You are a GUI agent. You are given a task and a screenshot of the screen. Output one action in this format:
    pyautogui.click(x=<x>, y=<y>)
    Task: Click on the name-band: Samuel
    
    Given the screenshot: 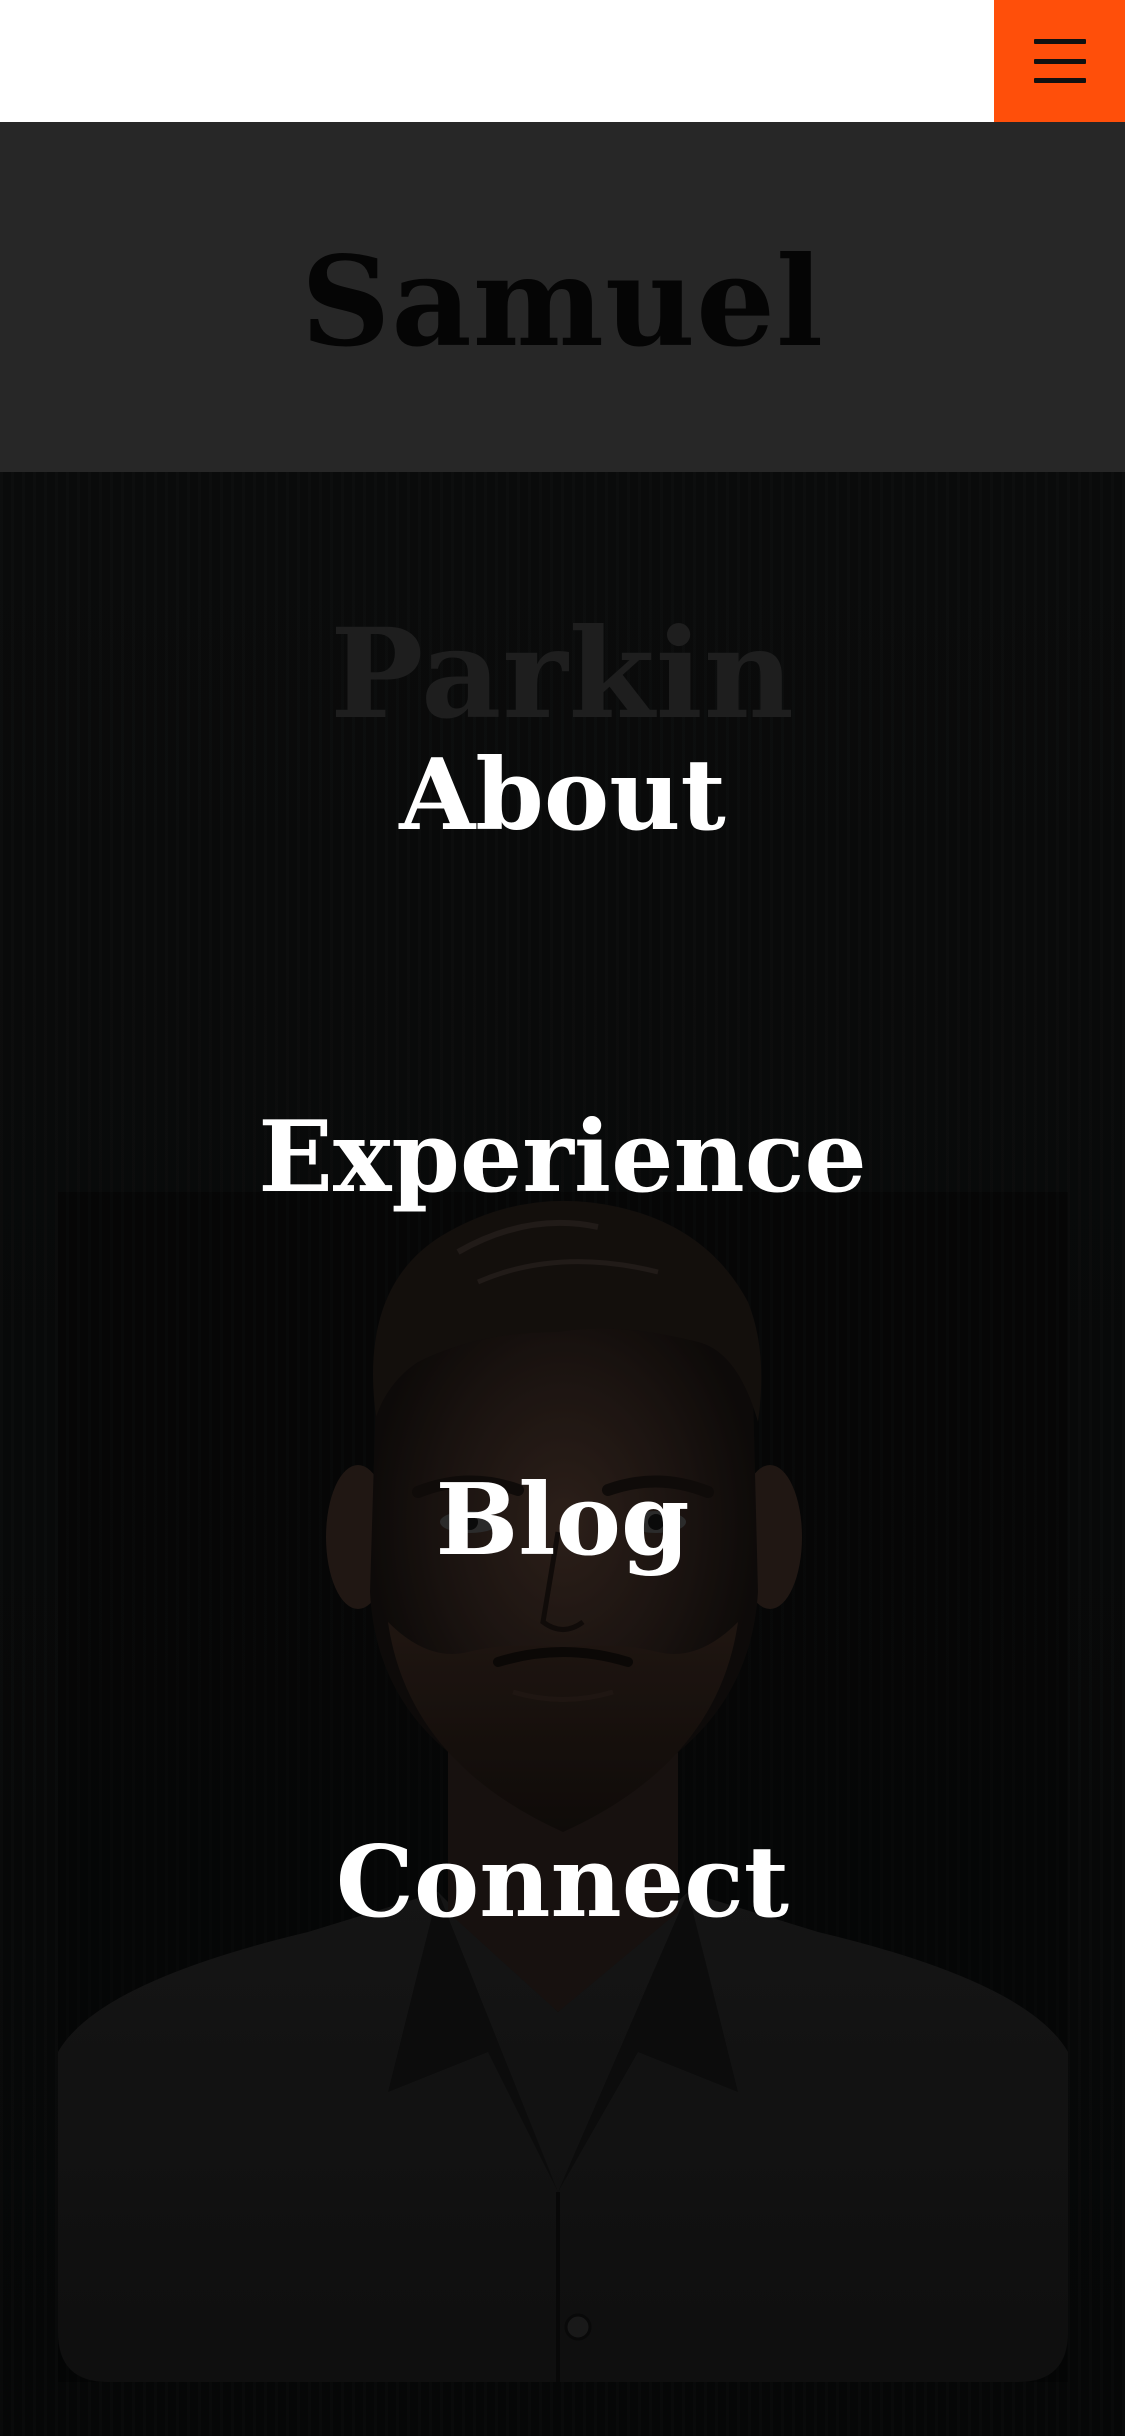 What is the action you would take?
    pyautogui.click(x=562, y=297)
    